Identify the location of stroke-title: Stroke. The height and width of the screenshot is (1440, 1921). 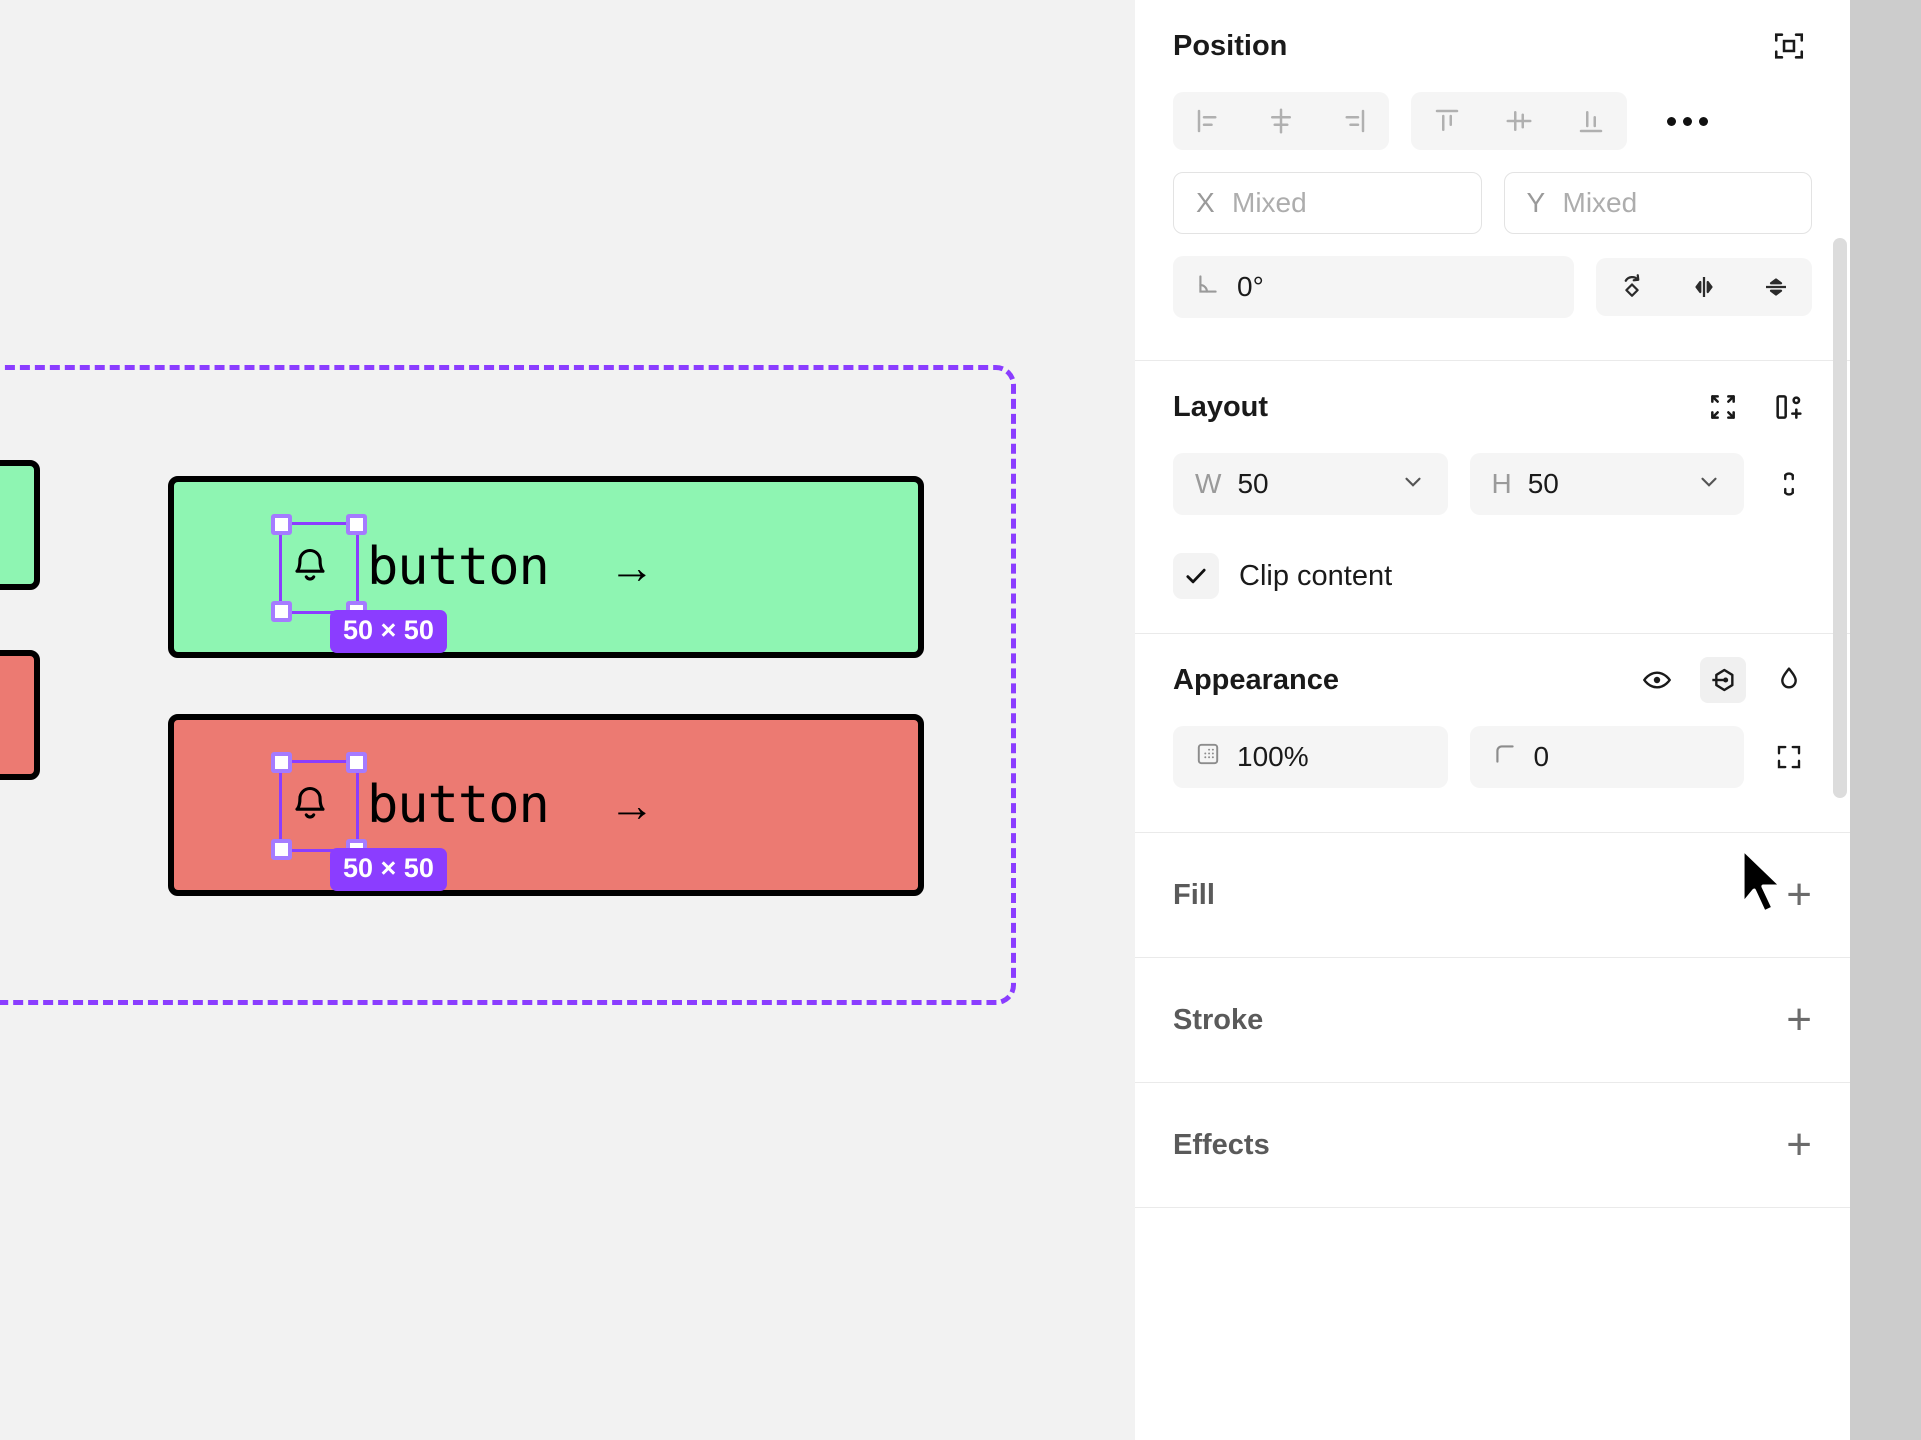
(1218, 1019).